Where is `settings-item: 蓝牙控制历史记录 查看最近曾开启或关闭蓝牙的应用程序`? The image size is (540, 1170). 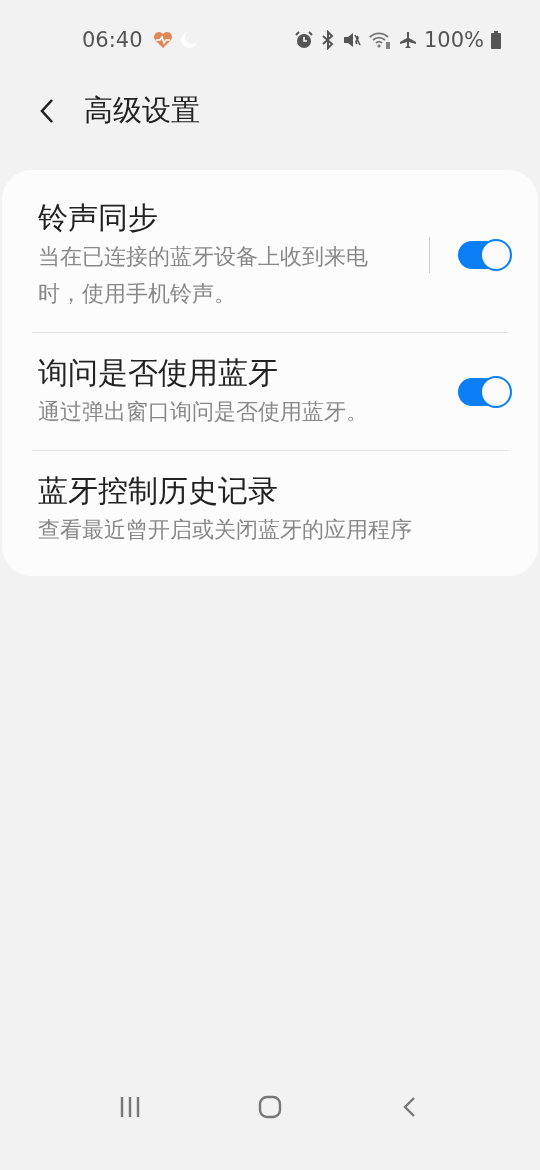 settings-item: 蓝牙控制历史记录 查看最近曾开启或关闭蓝牙的应用程序 is located at coordinates (270, 509).